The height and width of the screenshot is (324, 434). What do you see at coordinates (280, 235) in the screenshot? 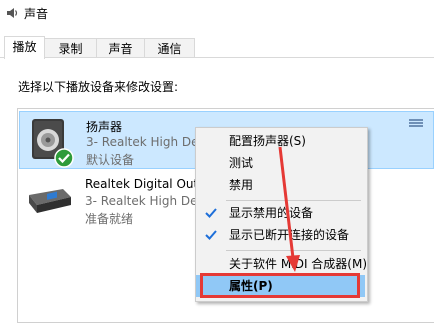
I see `menu-item-show-disconnected-devices: 显示已断开连接的设备` at bounding box center [280, 235].